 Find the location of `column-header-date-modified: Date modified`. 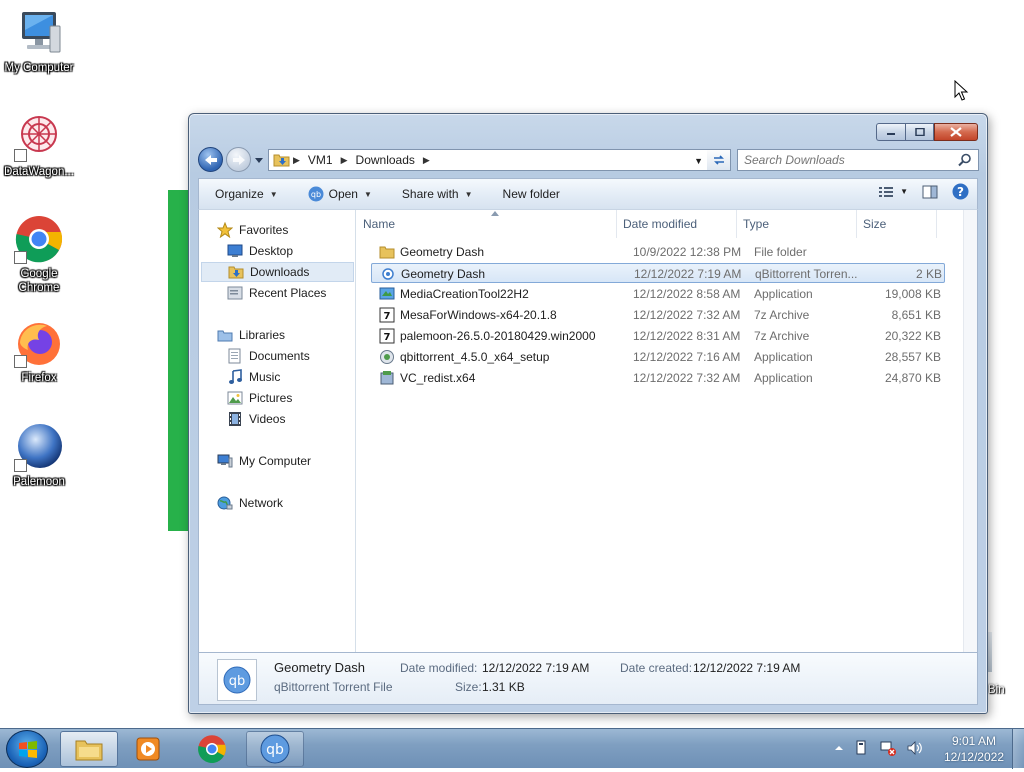

column-header-date-modified: Date modified is located at coordinates (677, 224).